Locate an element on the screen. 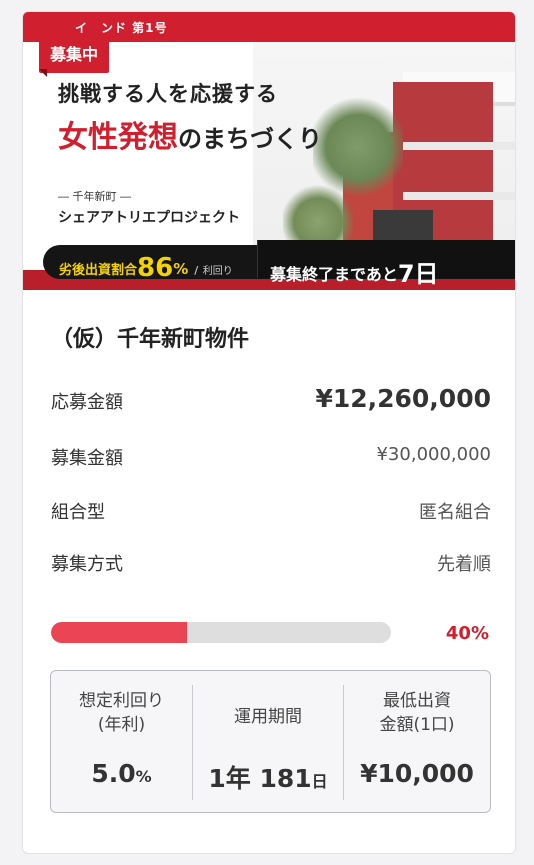 This screenshot has height=865, width=534. stat-caption: 運用期間 is located at coordinates (268, 717).